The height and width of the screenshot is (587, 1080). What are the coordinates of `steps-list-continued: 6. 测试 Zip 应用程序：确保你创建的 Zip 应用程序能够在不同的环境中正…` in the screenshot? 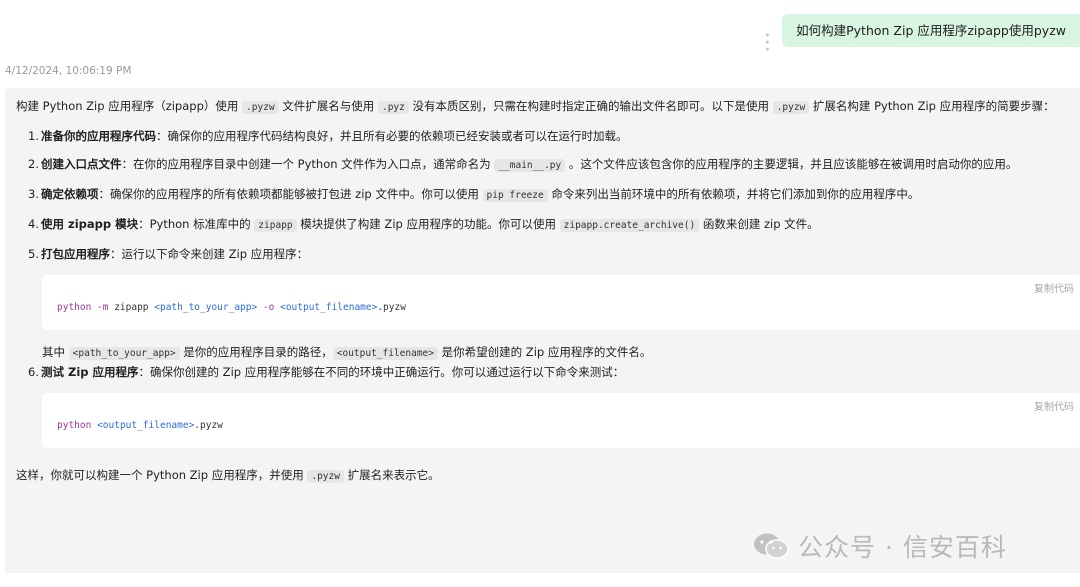 It's located at (548, 372).